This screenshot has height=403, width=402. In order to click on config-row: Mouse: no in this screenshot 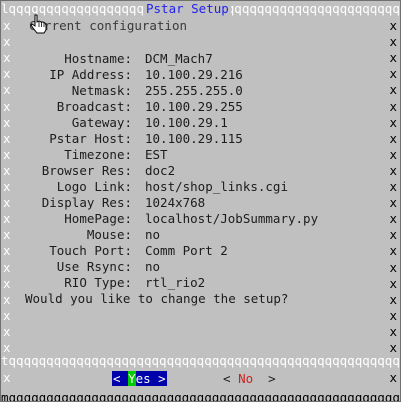, I will do `click(200, 235)`.